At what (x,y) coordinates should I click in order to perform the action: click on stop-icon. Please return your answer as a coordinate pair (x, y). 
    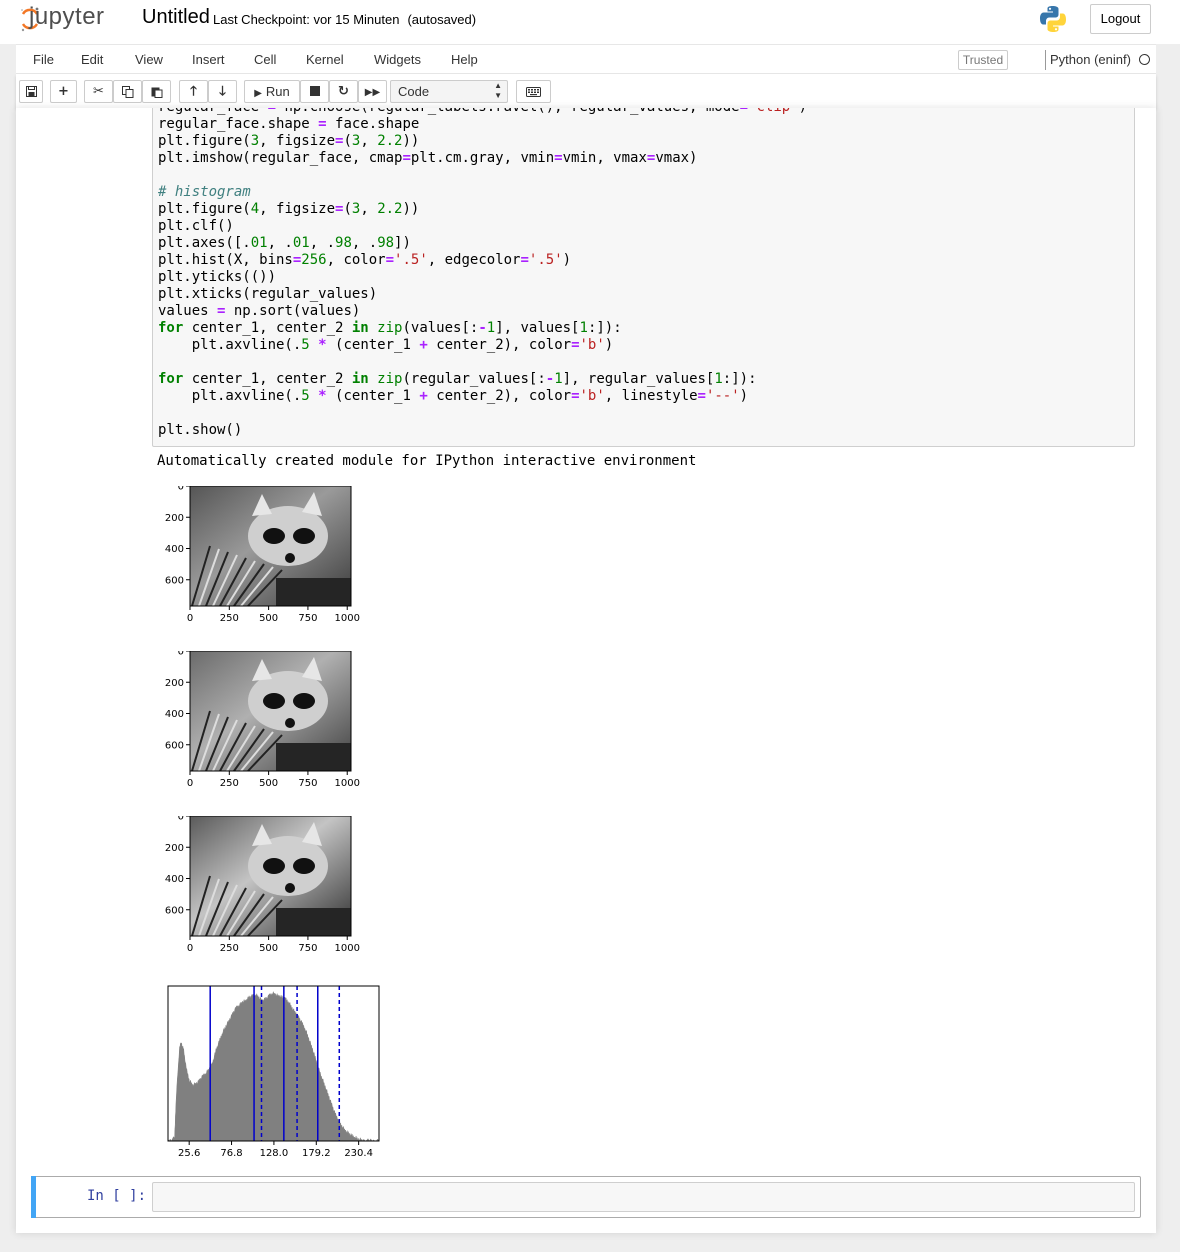
    Looking at the image, I should click on (314, 91).